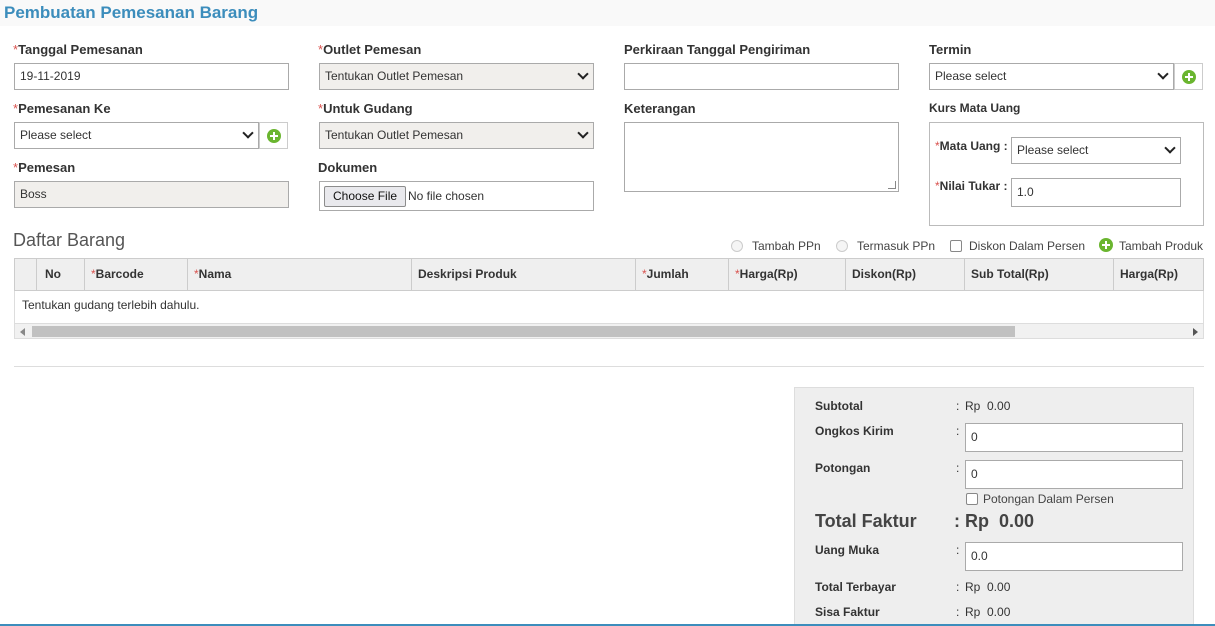 This screenshot has width=1215, height=626. I want to click on divider, so click(609, 366).